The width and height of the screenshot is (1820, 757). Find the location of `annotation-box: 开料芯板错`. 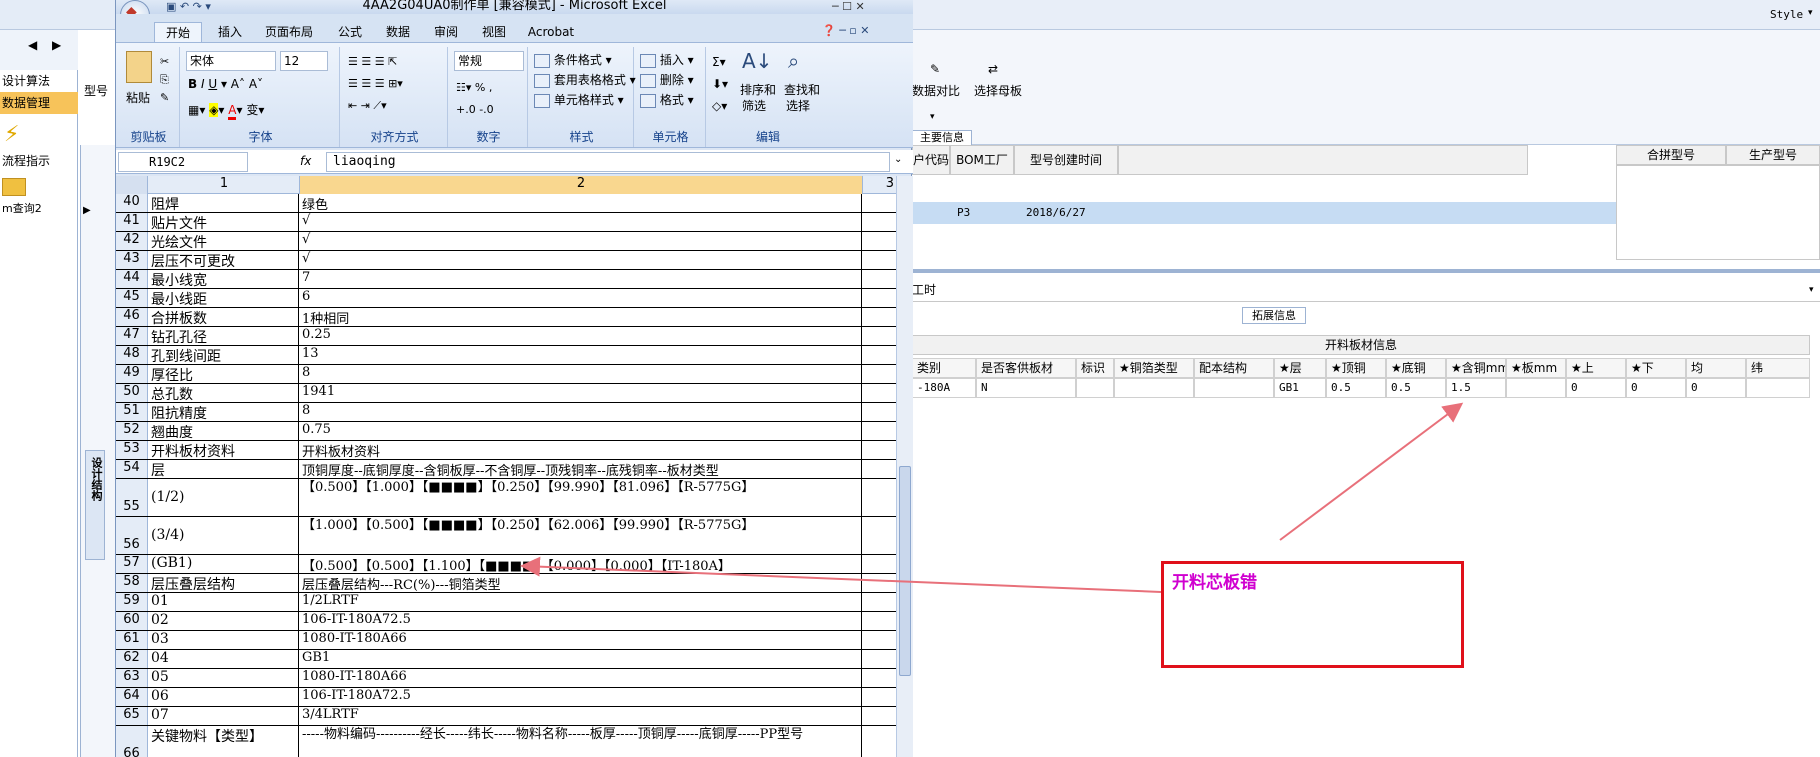

annotation-box: 开料芯板错 is located at coordinates (1312, 614).